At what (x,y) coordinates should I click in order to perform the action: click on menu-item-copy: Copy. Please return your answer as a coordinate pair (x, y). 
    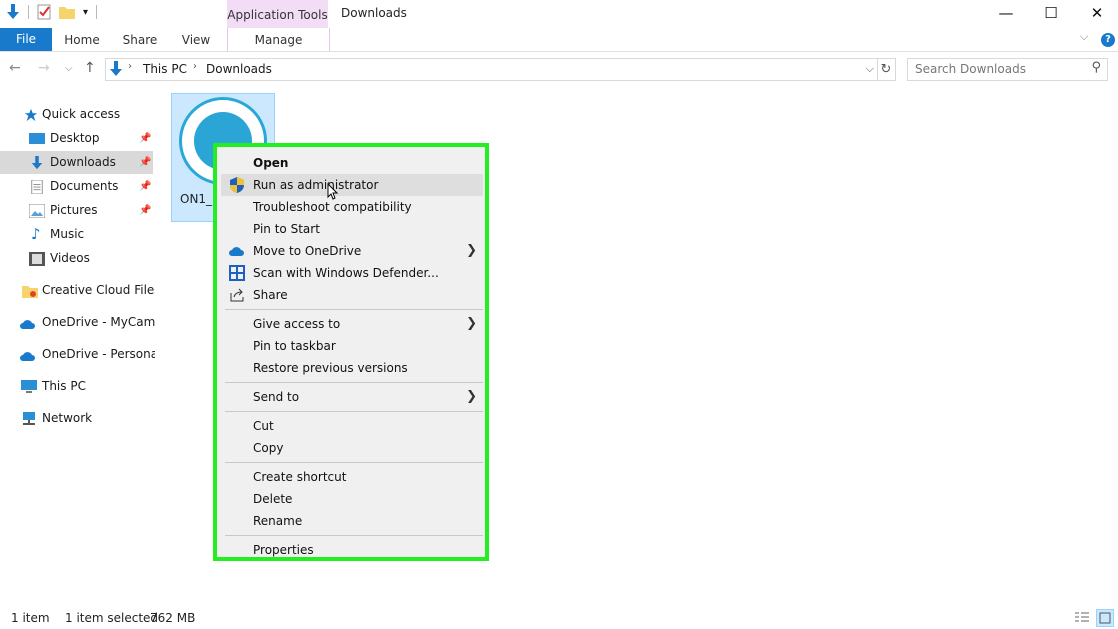
    Looking at the image, I should click on (352, 448).